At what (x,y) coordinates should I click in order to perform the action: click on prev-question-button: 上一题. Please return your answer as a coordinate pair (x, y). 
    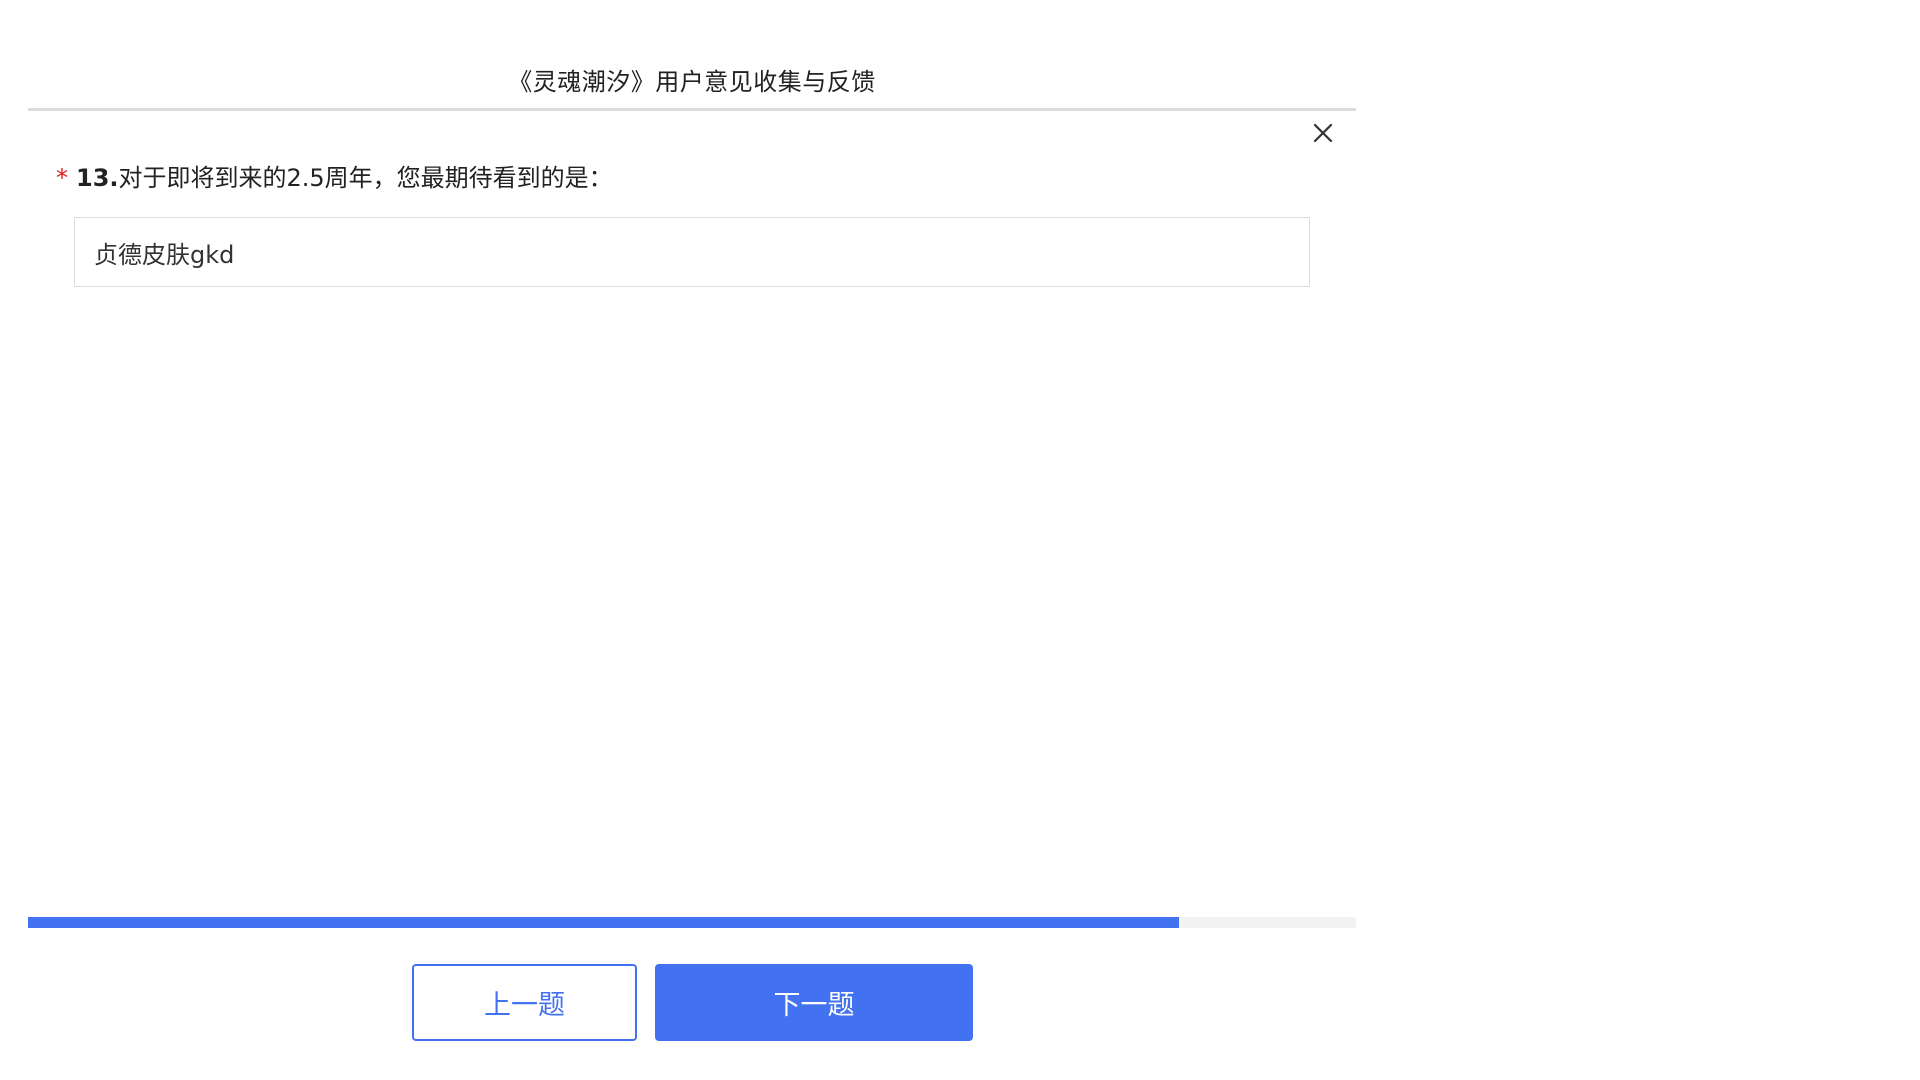
    Looking at the image, I should click on (524, 1002).